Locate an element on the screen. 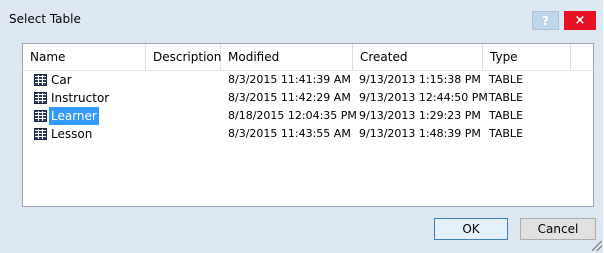  window-title: Select Table is located at coordinates (45, 19).